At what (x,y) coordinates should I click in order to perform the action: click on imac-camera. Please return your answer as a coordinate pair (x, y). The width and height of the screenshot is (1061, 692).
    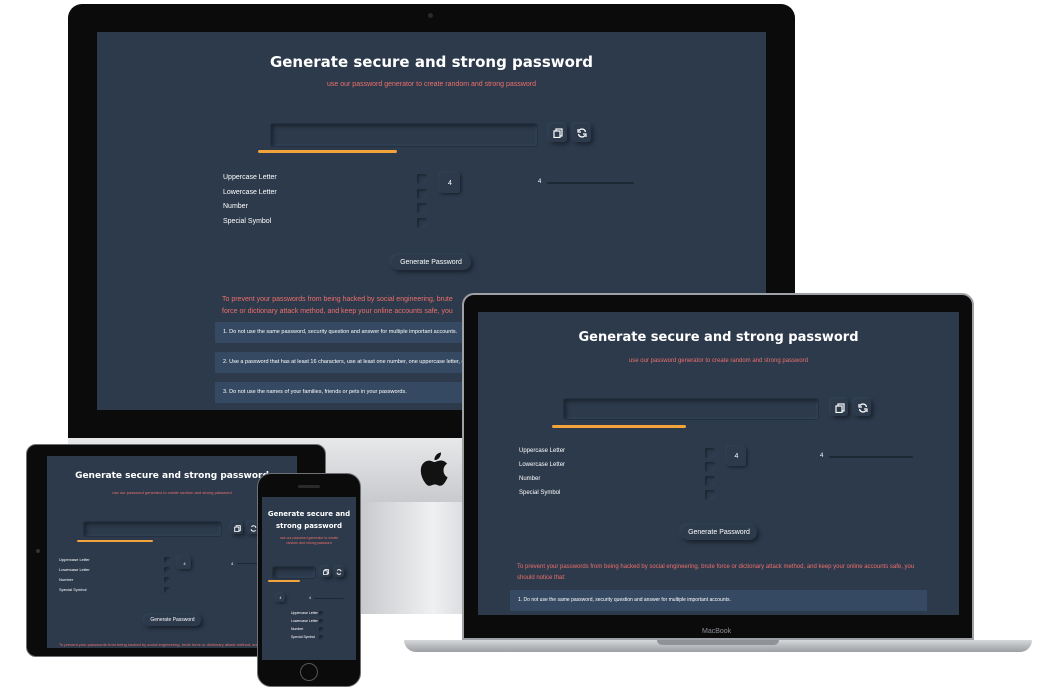
    Looking at the image, I should click on (430, 15).